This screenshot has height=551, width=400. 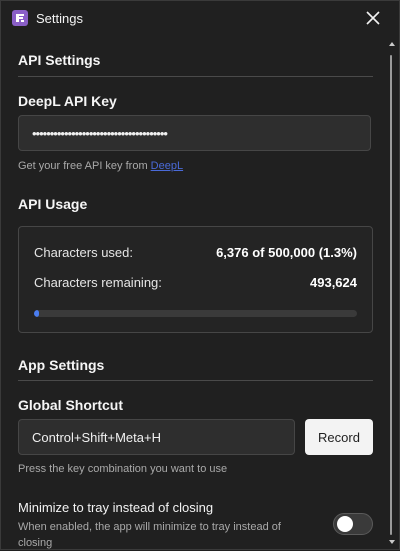 What do you see at coordinates (167, 166) in the screenshot?
I see `deepl-link: DeepL` at bounding box center [167, 166].